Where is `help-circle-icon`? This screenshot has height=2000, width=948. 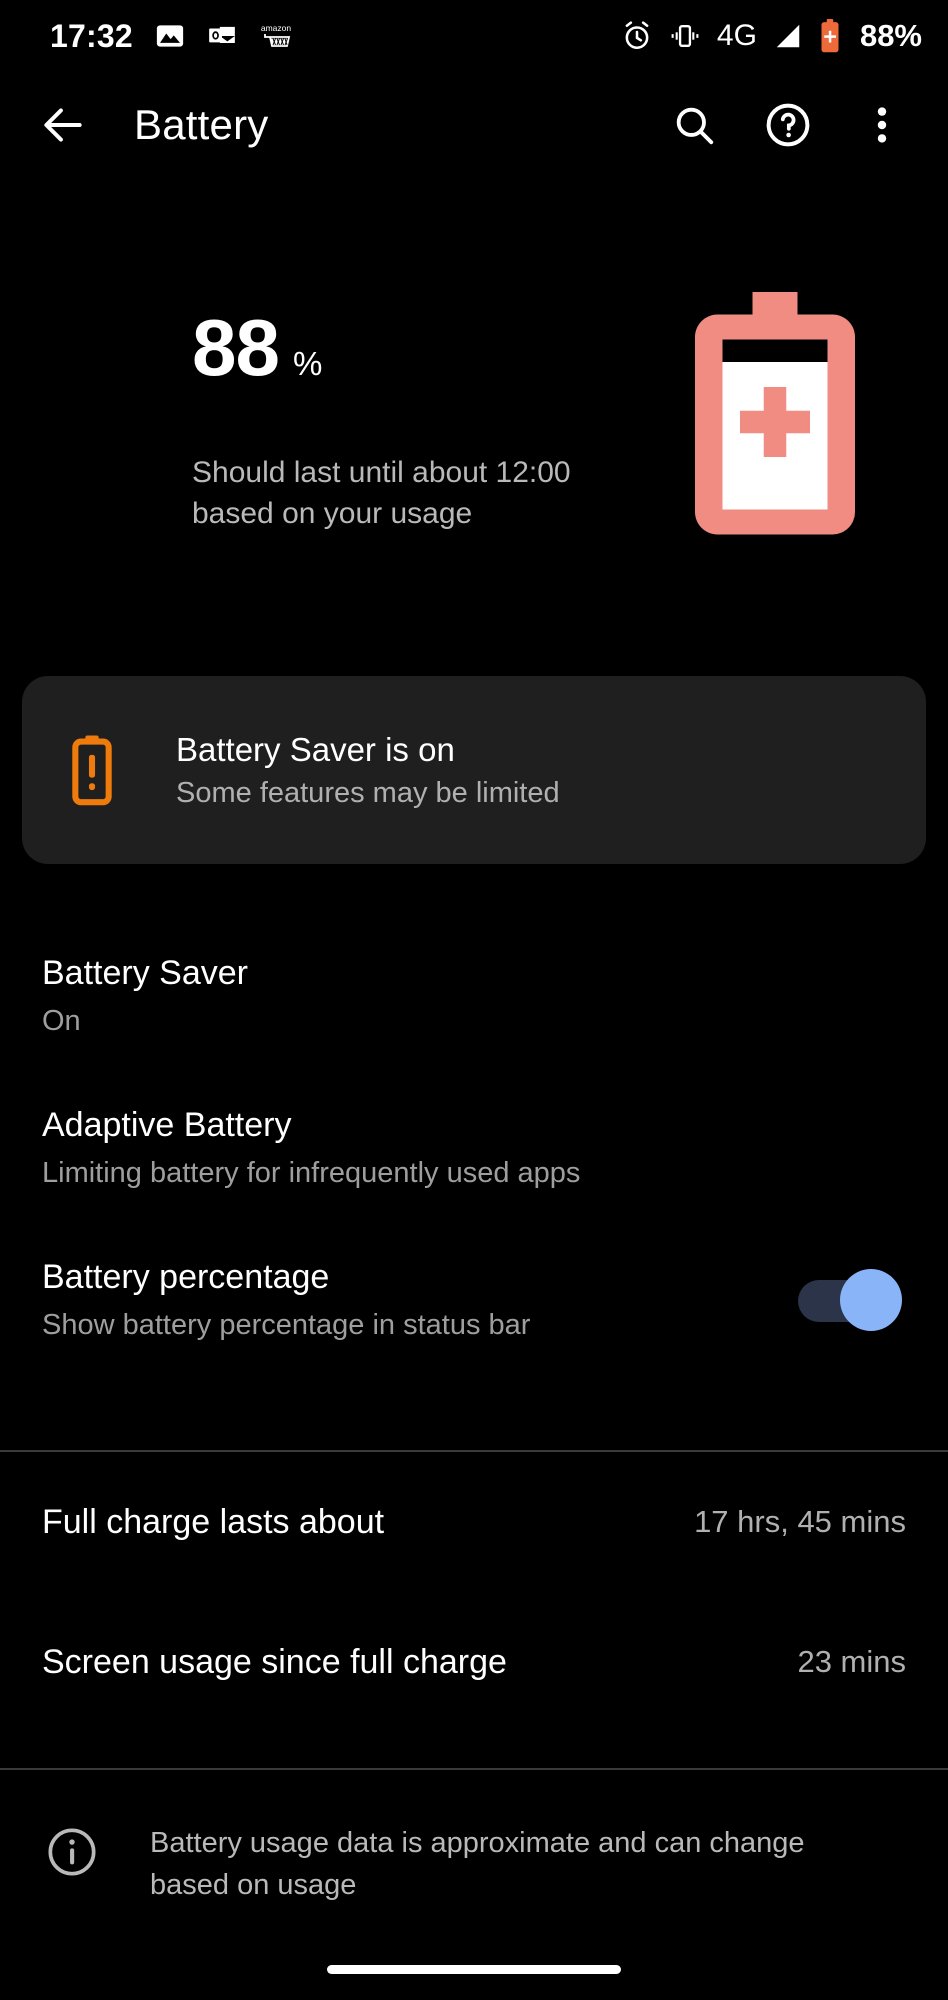
help-circle-icon is located at coordinates (788, 125).